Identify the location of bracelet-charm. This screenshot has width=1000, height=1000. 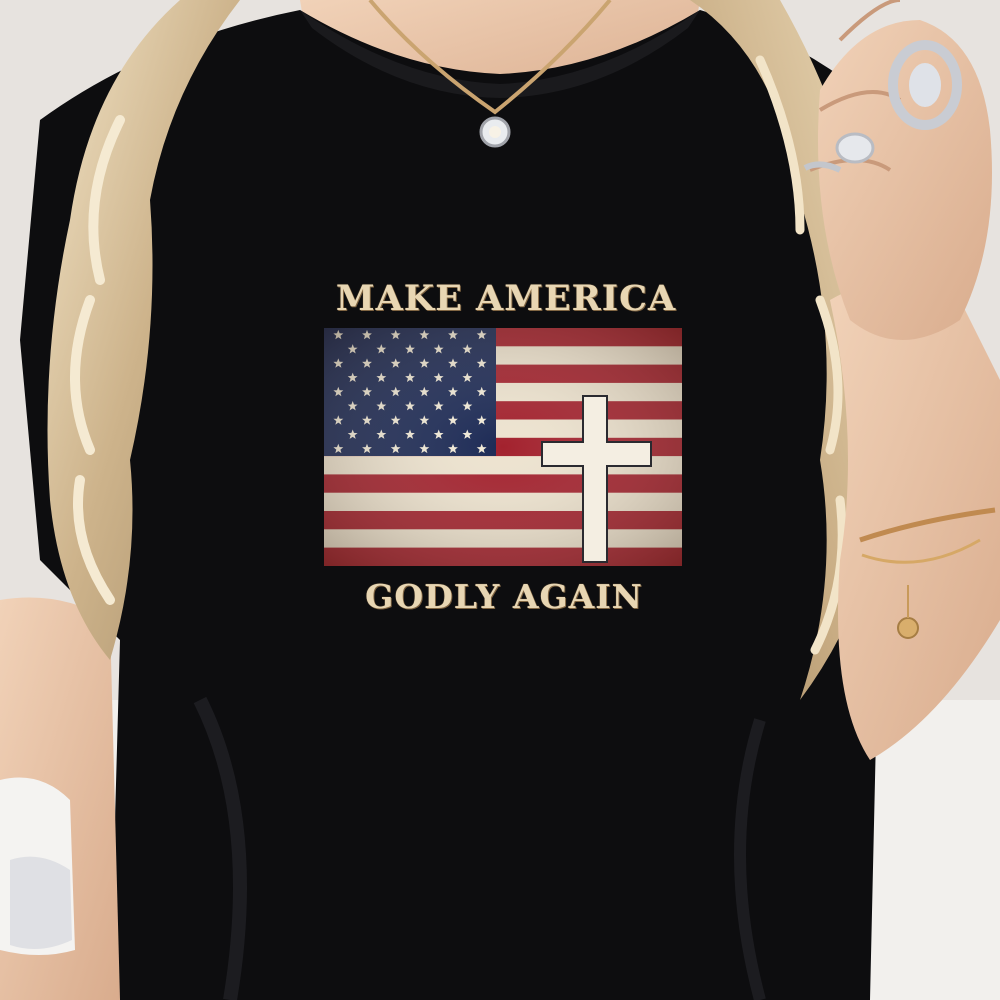
(908, 628).